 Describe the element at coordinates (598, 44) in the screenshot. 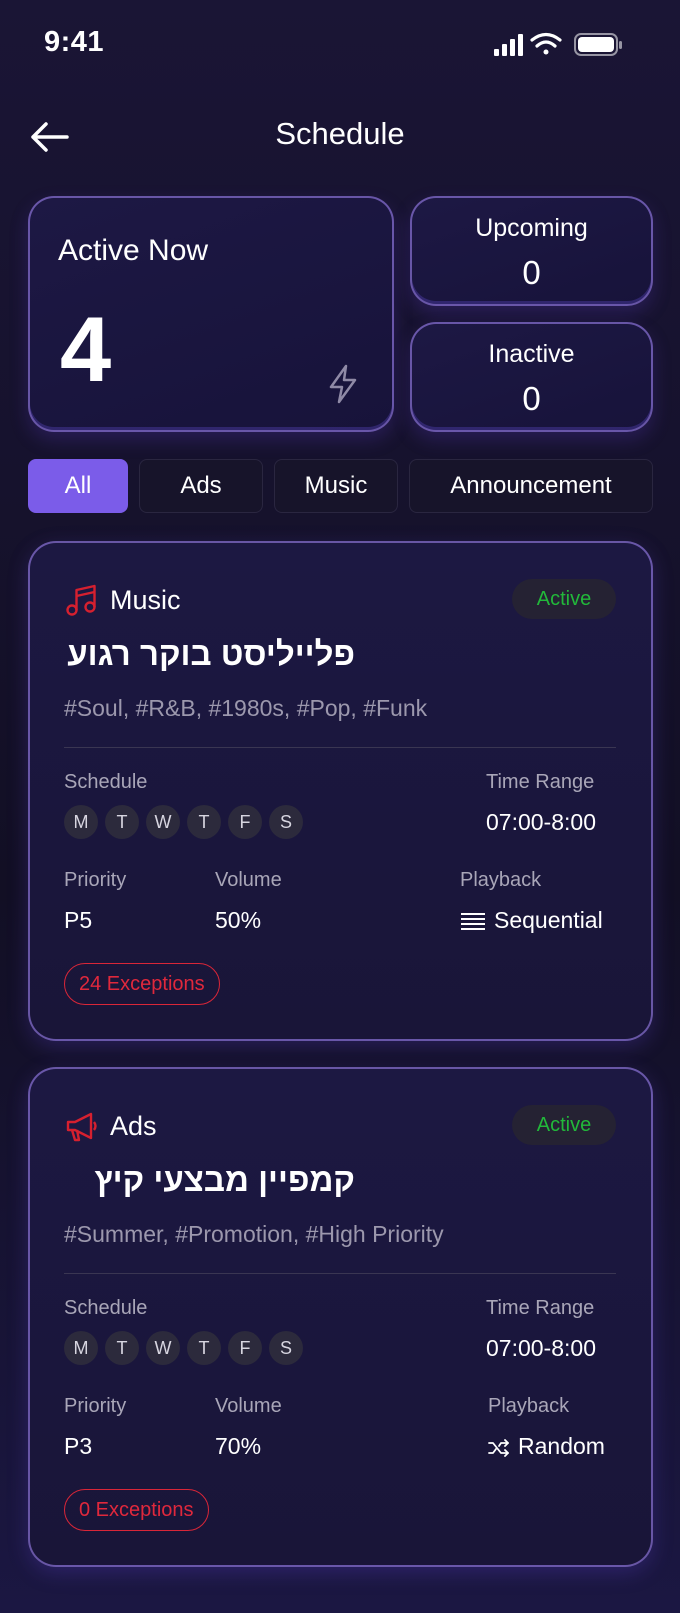

I see `battery-icon` at that location.